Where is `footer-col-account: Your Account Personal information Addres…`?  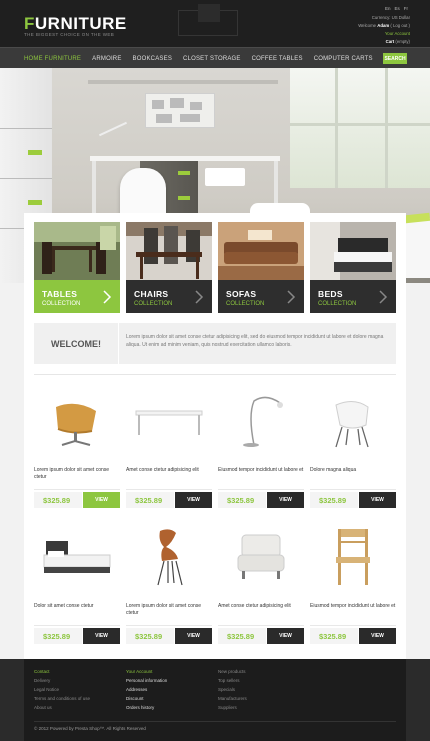
footer-col-account: Your Account Personal information Addres… is located at coordinates (146, 689).